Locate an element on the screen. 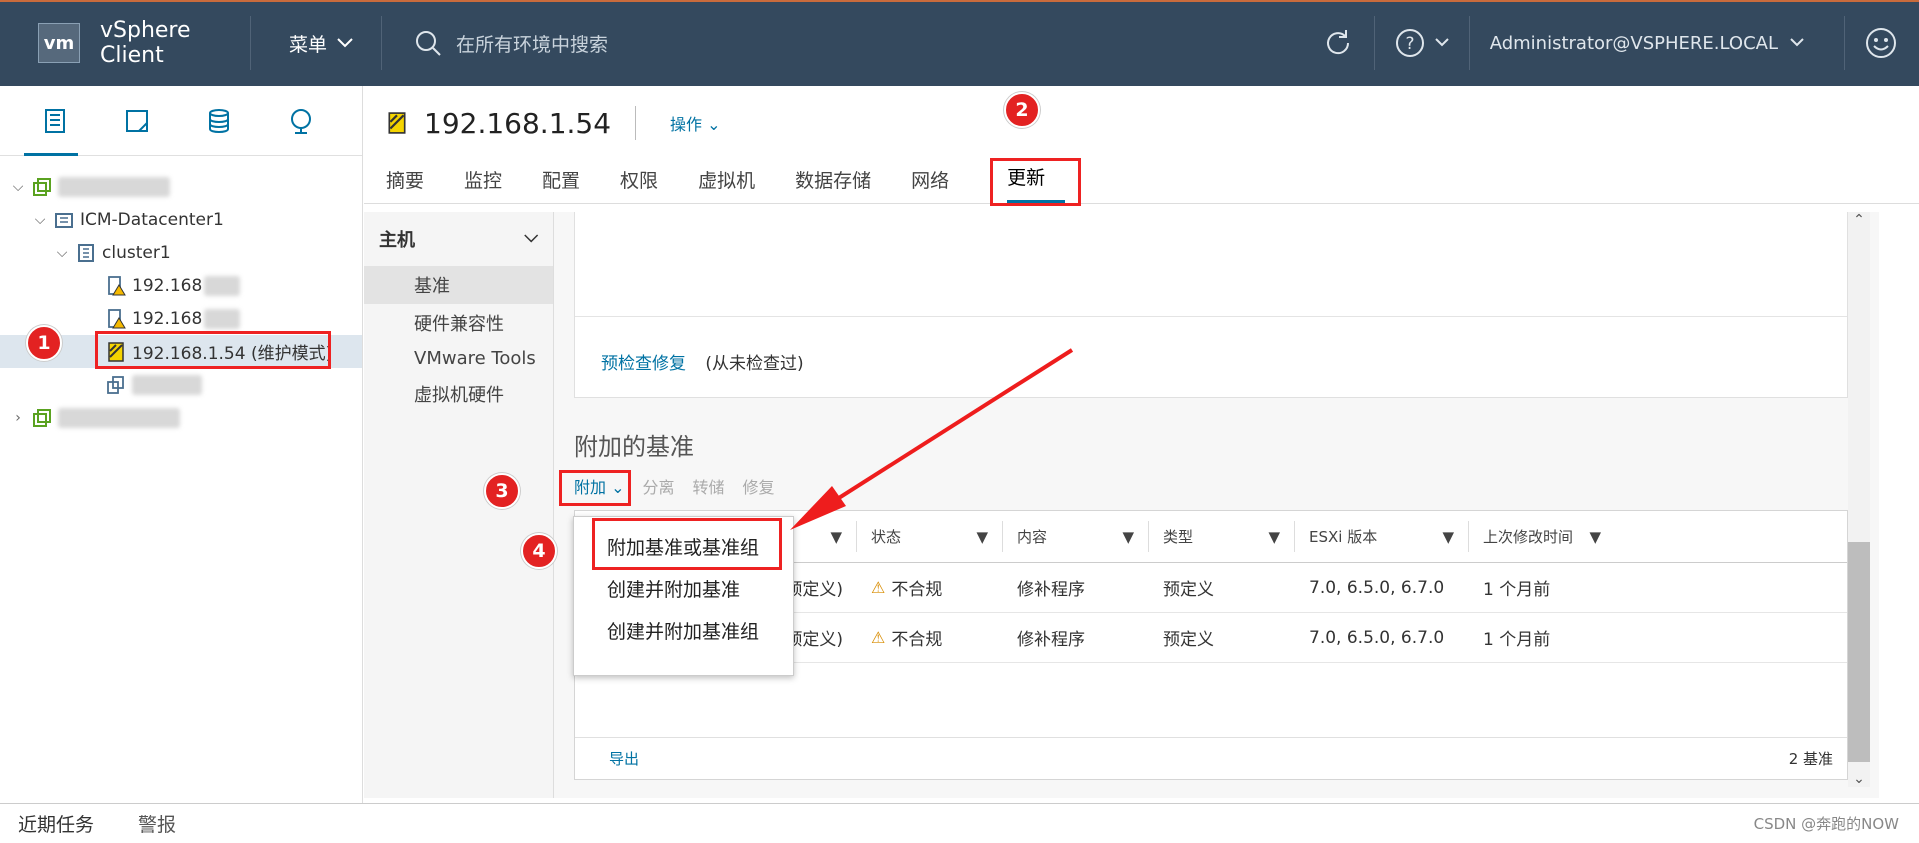 The width and height of the screenshot is (1919, 843). tab-configure: 配置 is located at coordinates (571, 184).